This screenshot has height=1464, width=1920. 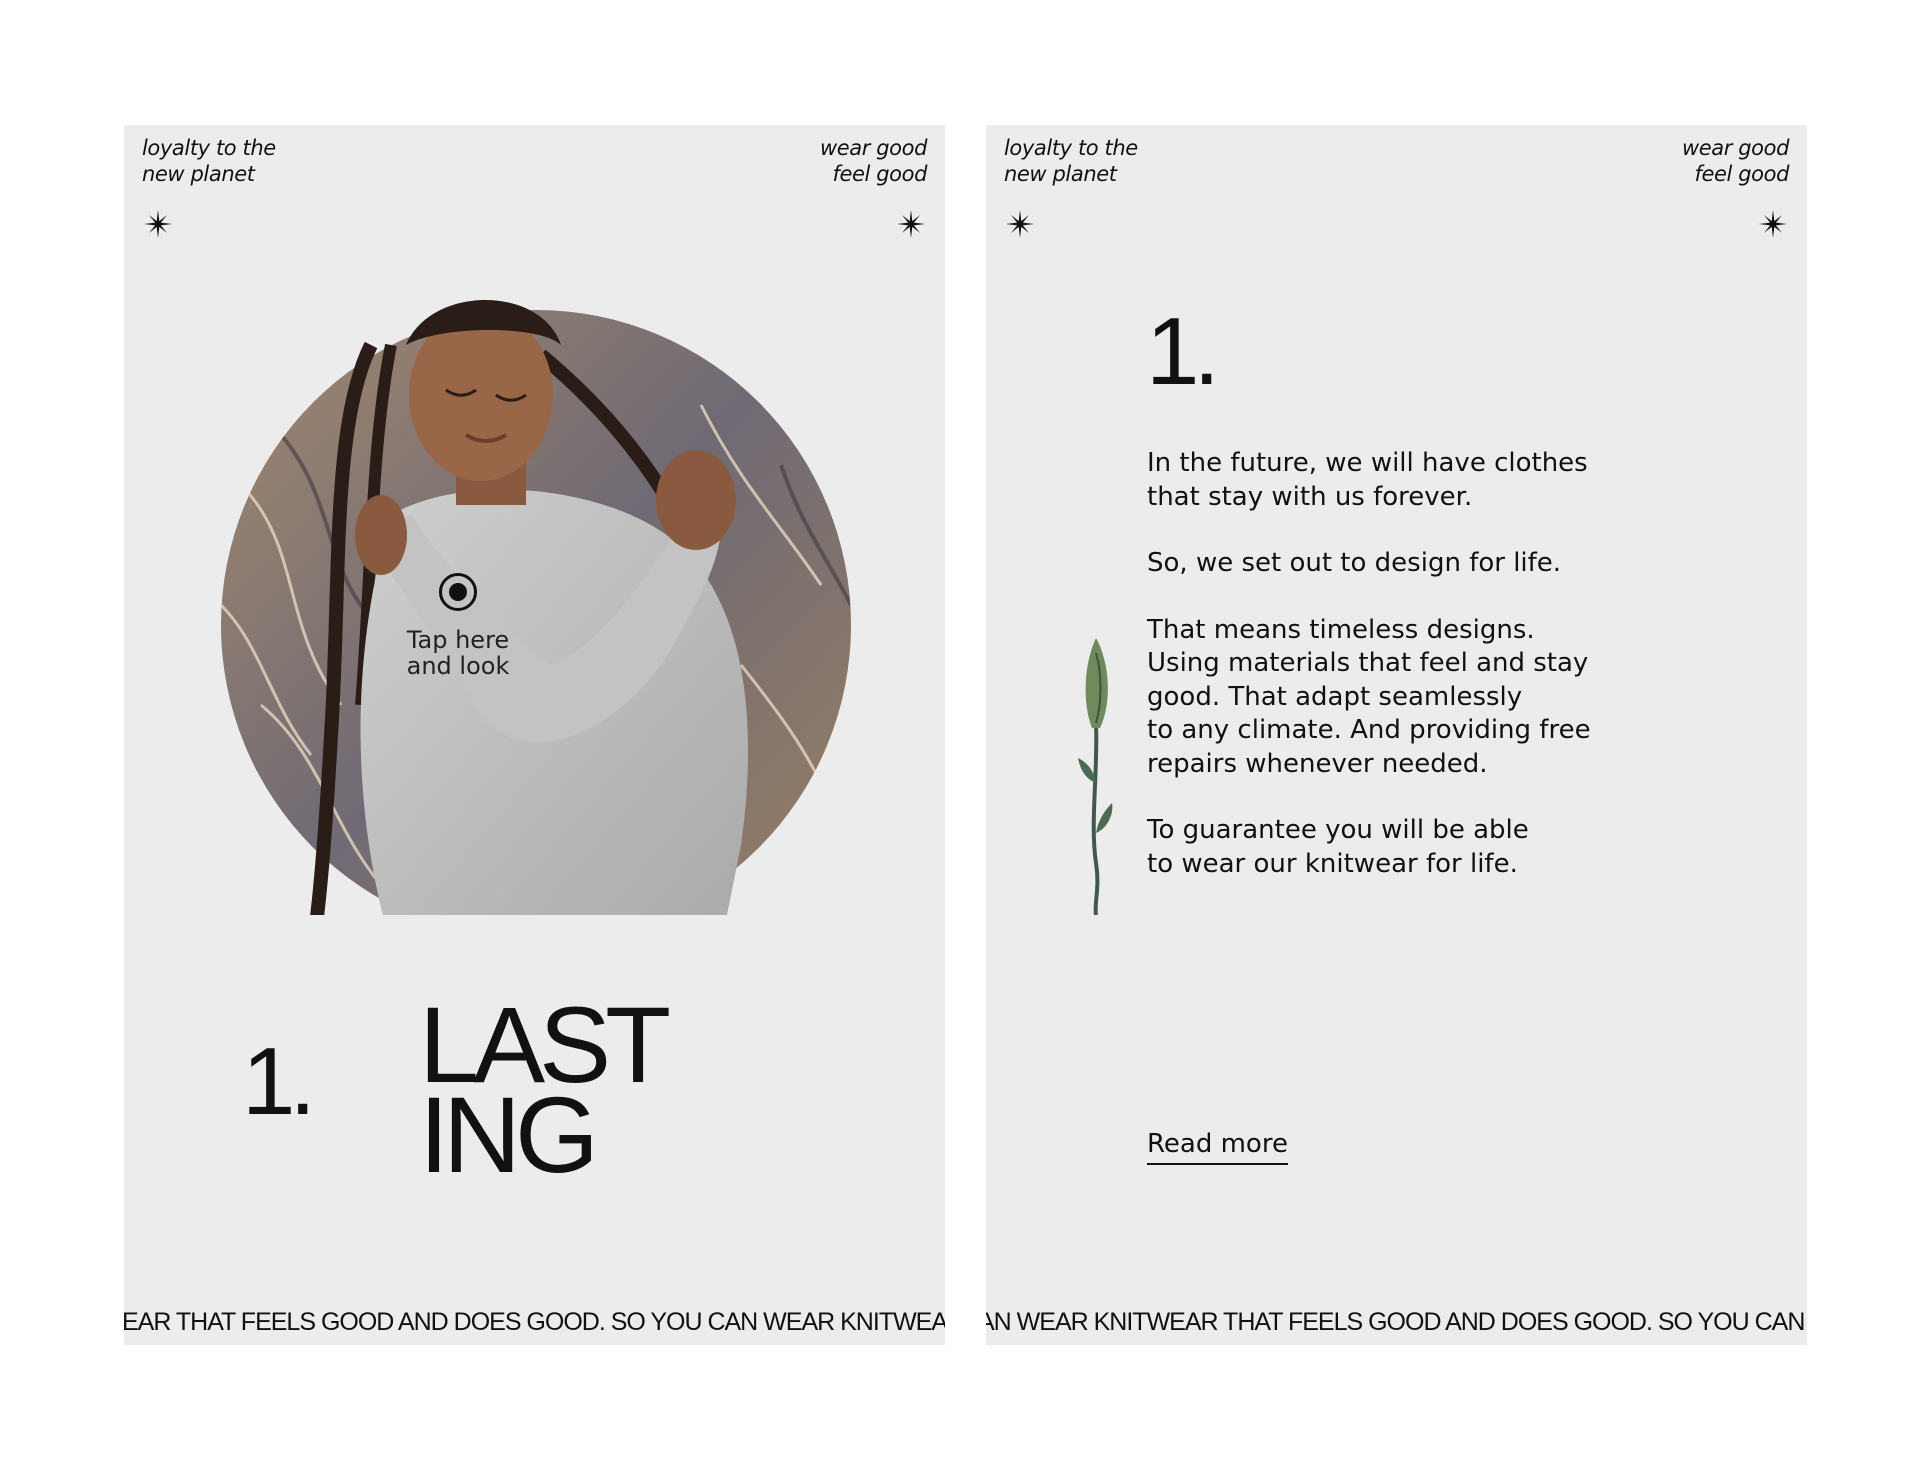 What do you see at coordinates (1217, 1147) in the screenshot?
I see `read-more-link: Read more` at bounding box center [1217, 1147].